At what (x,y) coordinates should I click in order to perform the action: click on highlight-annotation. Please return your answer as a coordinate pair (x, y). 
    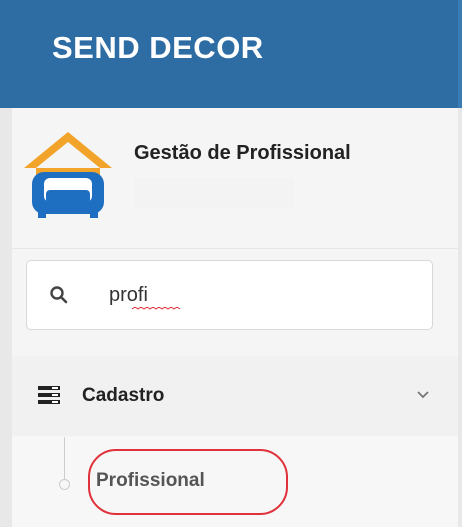
    Looking at the image, I should click on (188, 482).